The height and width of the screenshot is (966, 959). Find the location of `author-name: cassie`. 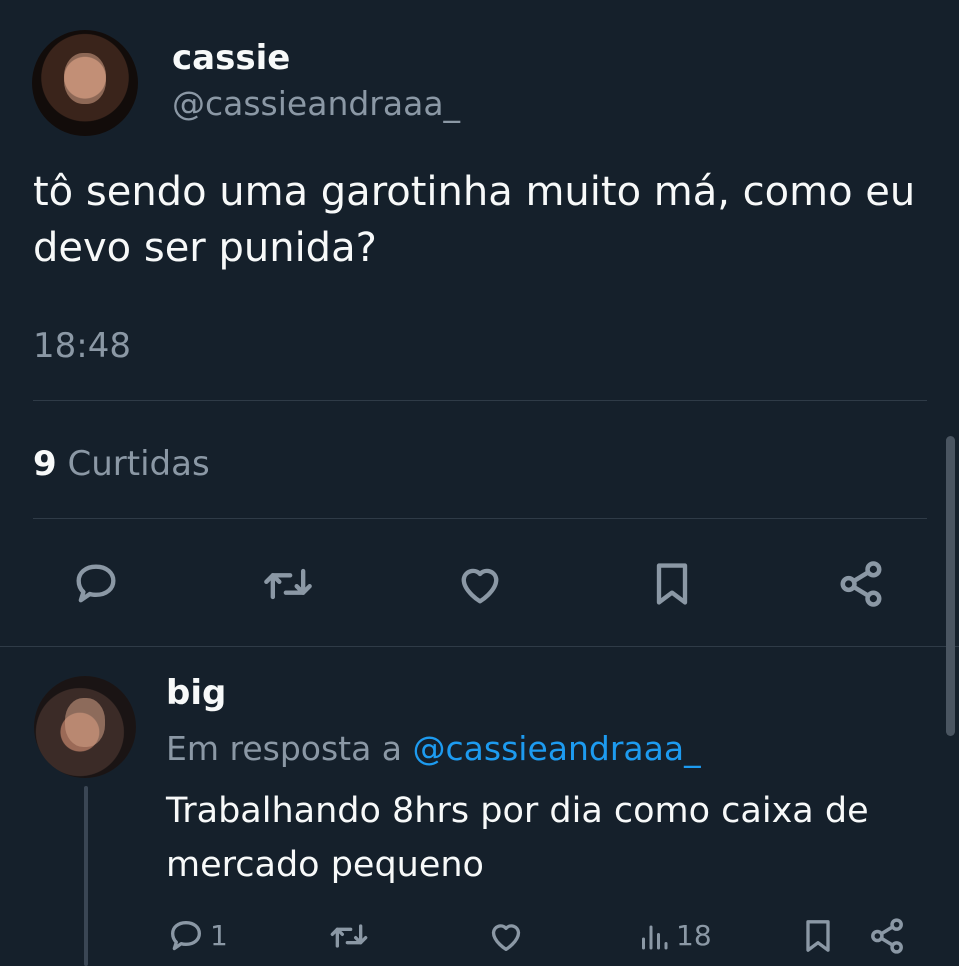

author-name: cassie is located at coordinates (231, 58).